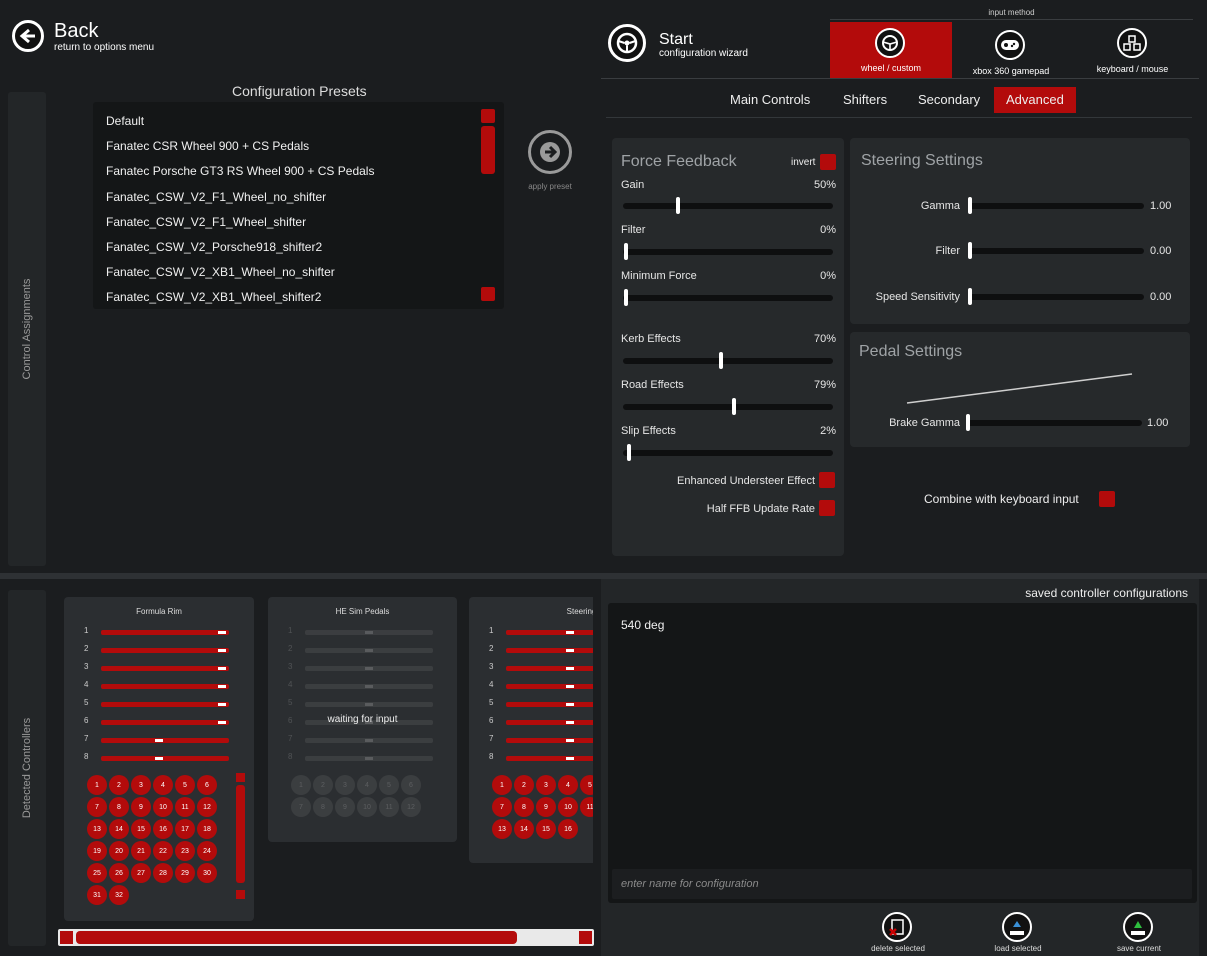 Image resolution: width=1207 pixels, height=956 pixels. What do you see at coordinates (568, 829) in the screenshot?
I see `controller-button: 16` at bounding box center [568, 829].